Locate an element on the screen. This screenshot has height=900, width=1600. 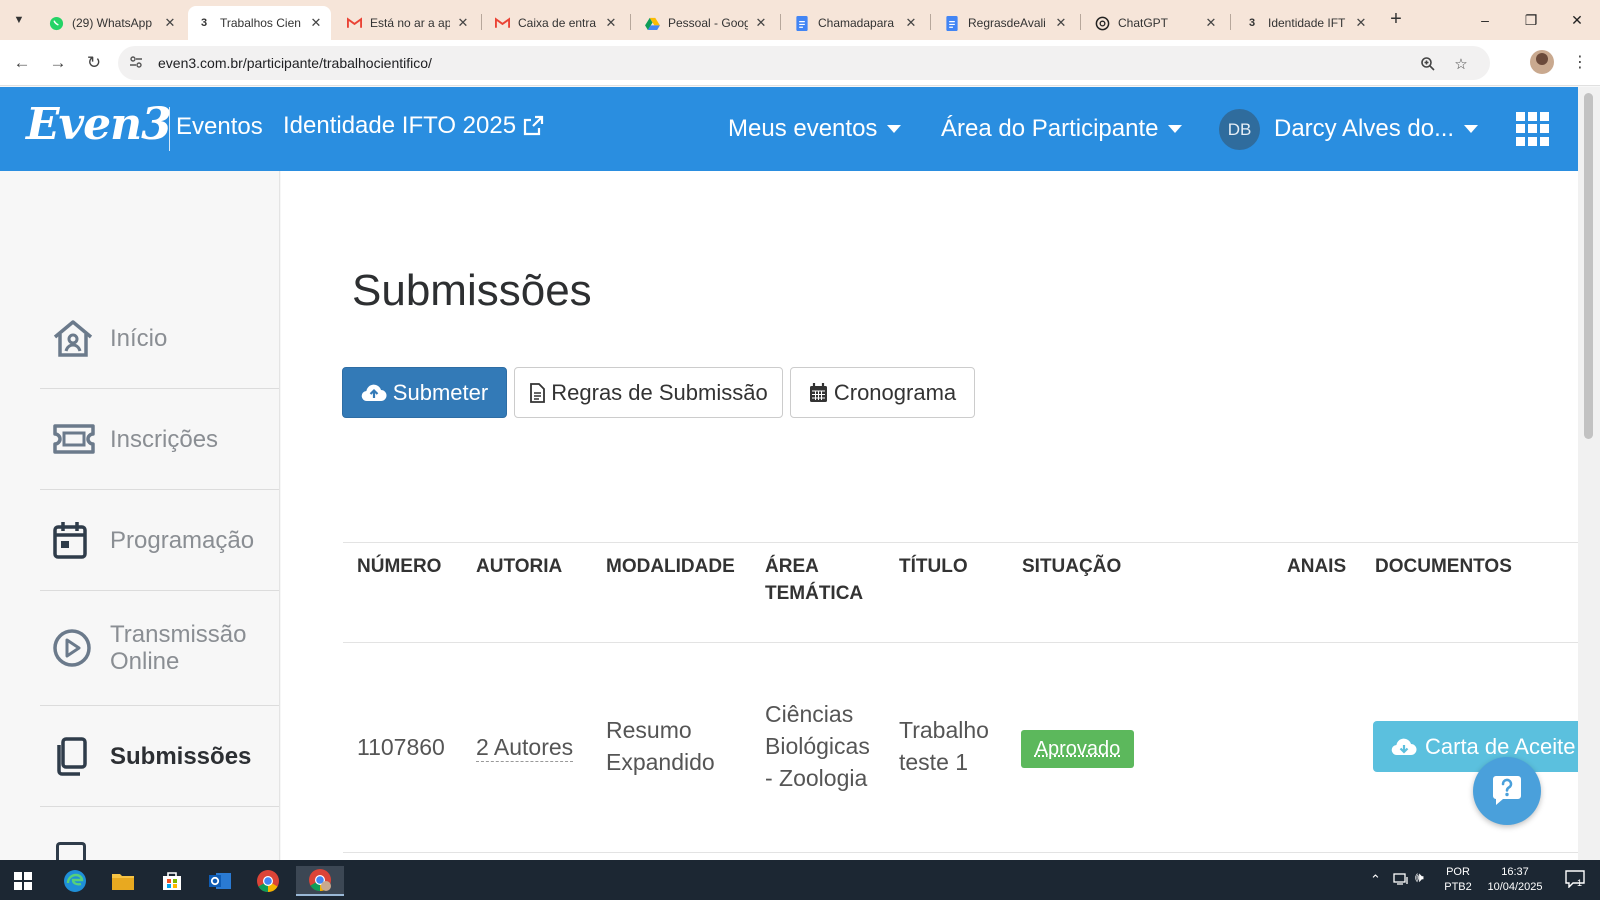
browser-tab: Chamadapara ✕ is located at coordinates (856, 23).